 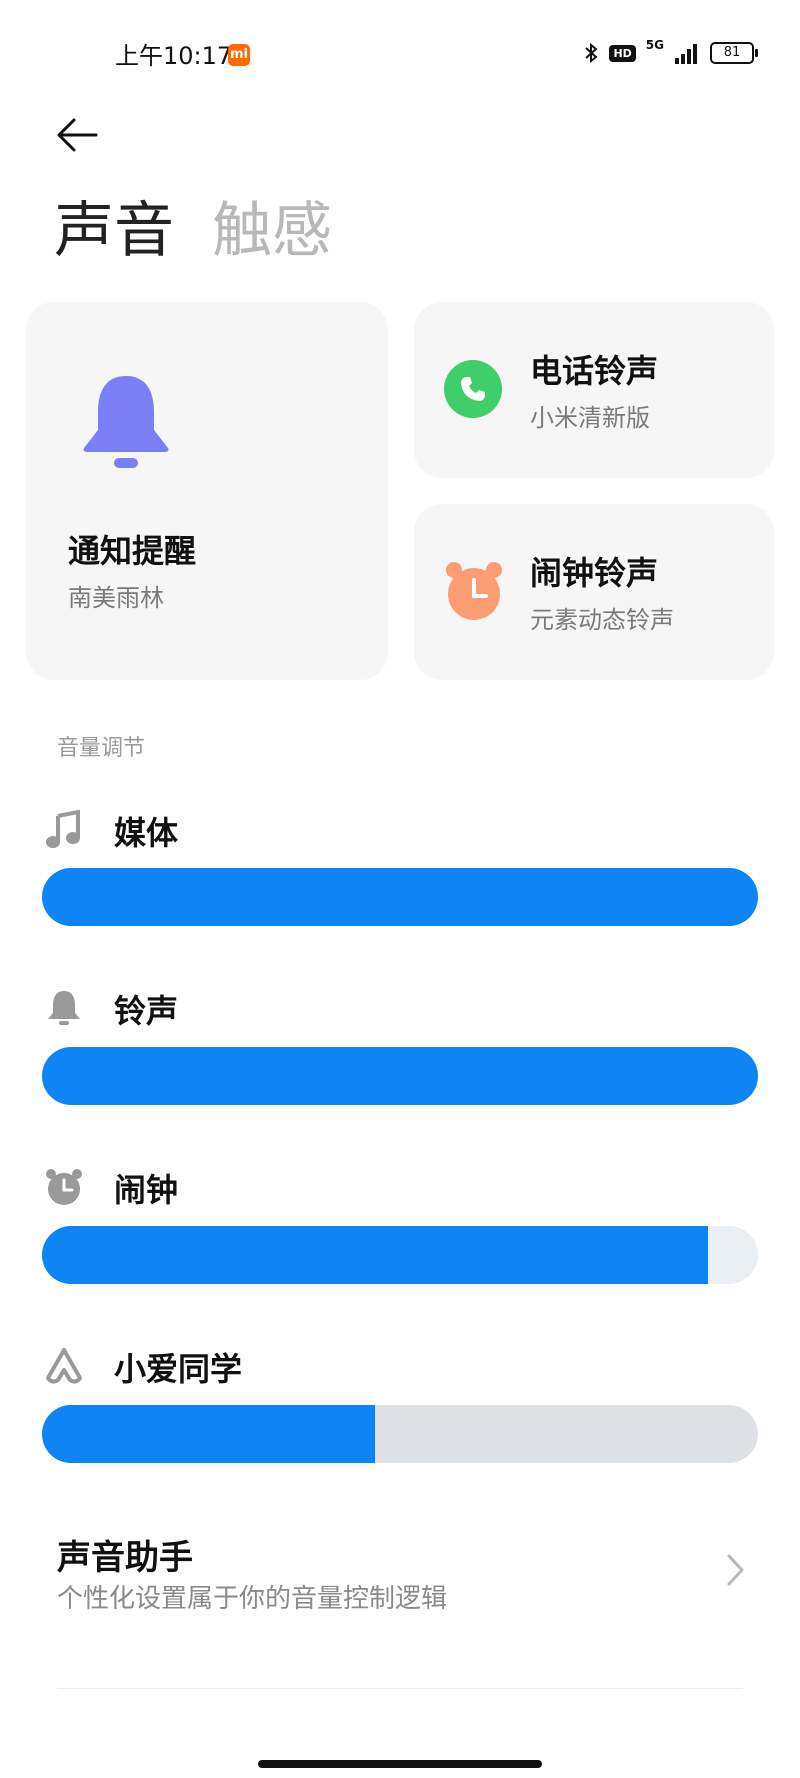 I want to click on ringtone-volume-label: 铃声, so click(x=146, y=1011).